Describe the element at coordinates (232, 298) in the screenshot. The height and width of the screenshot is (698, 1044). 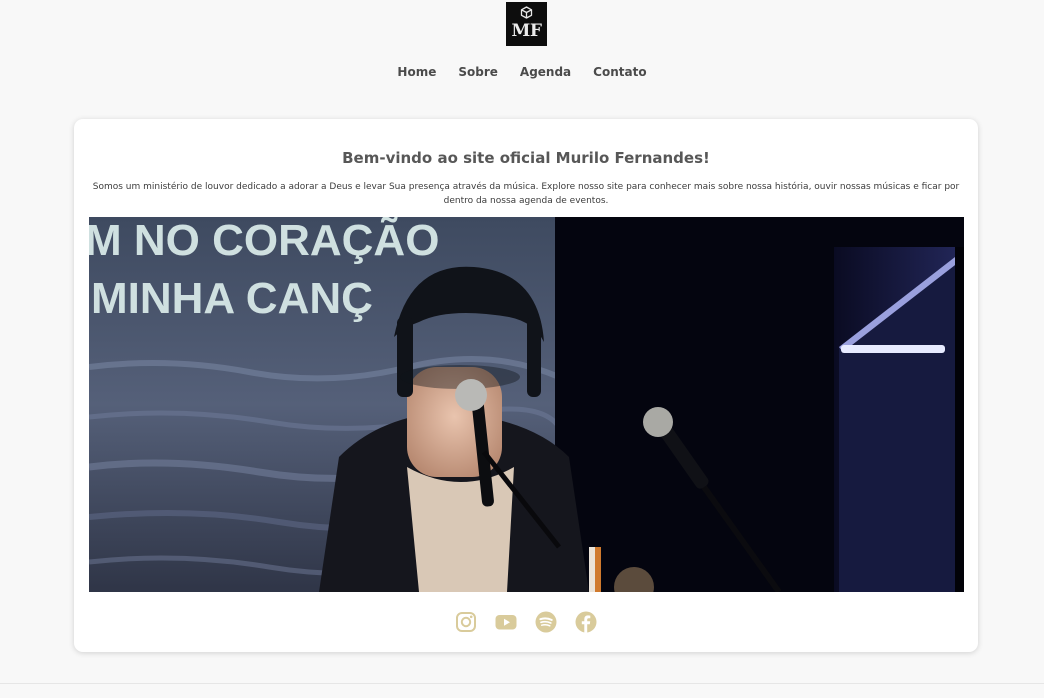
I see `screen-lyrics-line2: MINHA CANÇ` at that location.